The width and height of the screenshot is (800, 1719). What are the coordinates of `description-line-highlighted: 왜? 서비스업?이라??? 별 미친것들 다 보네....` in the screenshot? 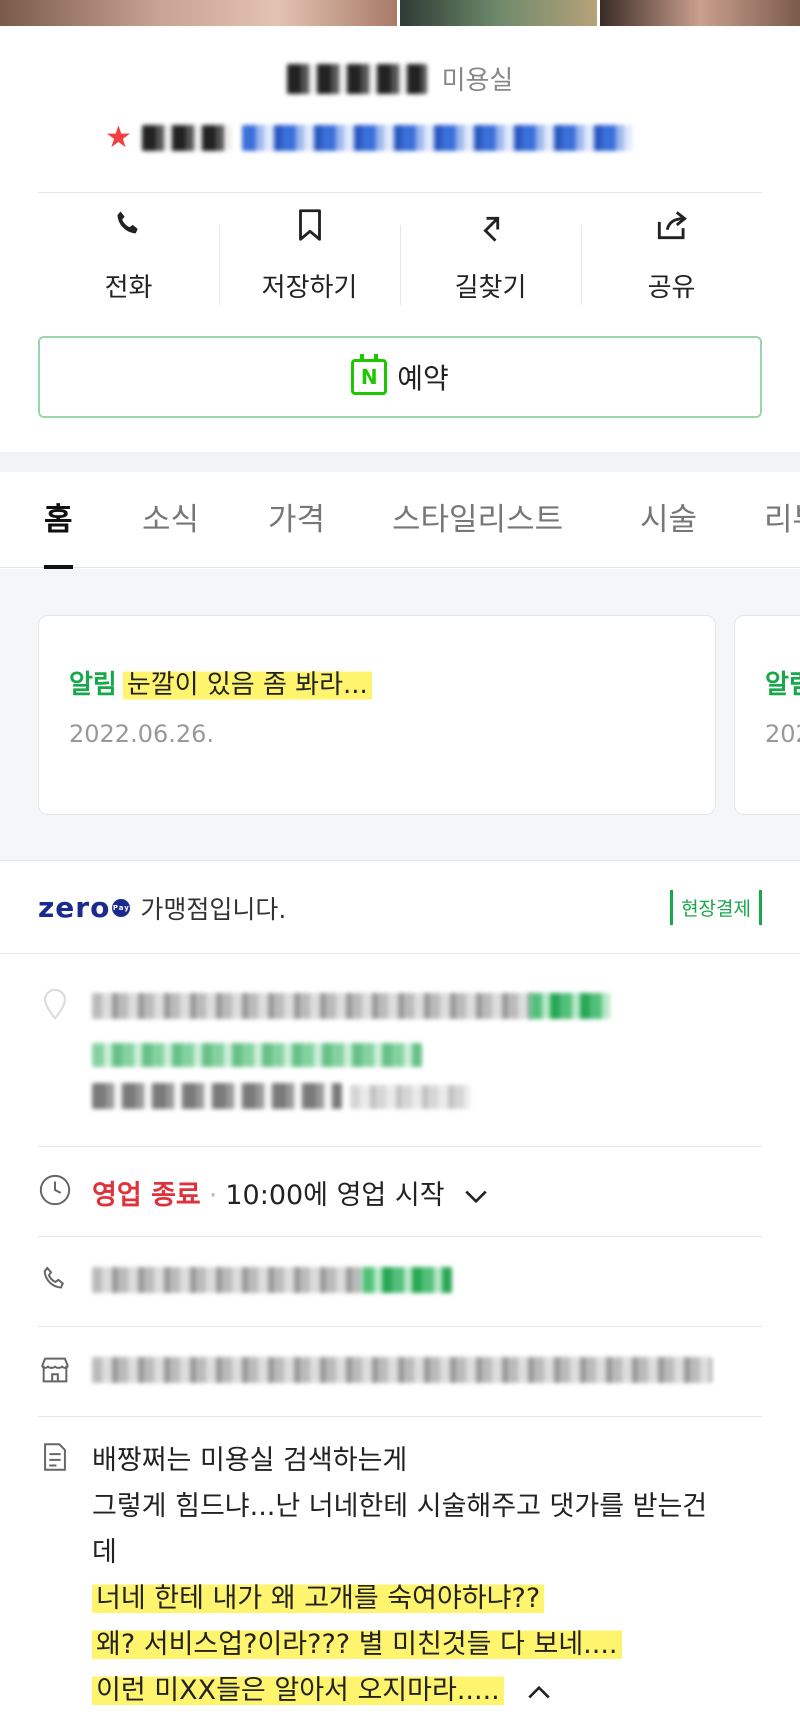 It's located at (357, 1644).